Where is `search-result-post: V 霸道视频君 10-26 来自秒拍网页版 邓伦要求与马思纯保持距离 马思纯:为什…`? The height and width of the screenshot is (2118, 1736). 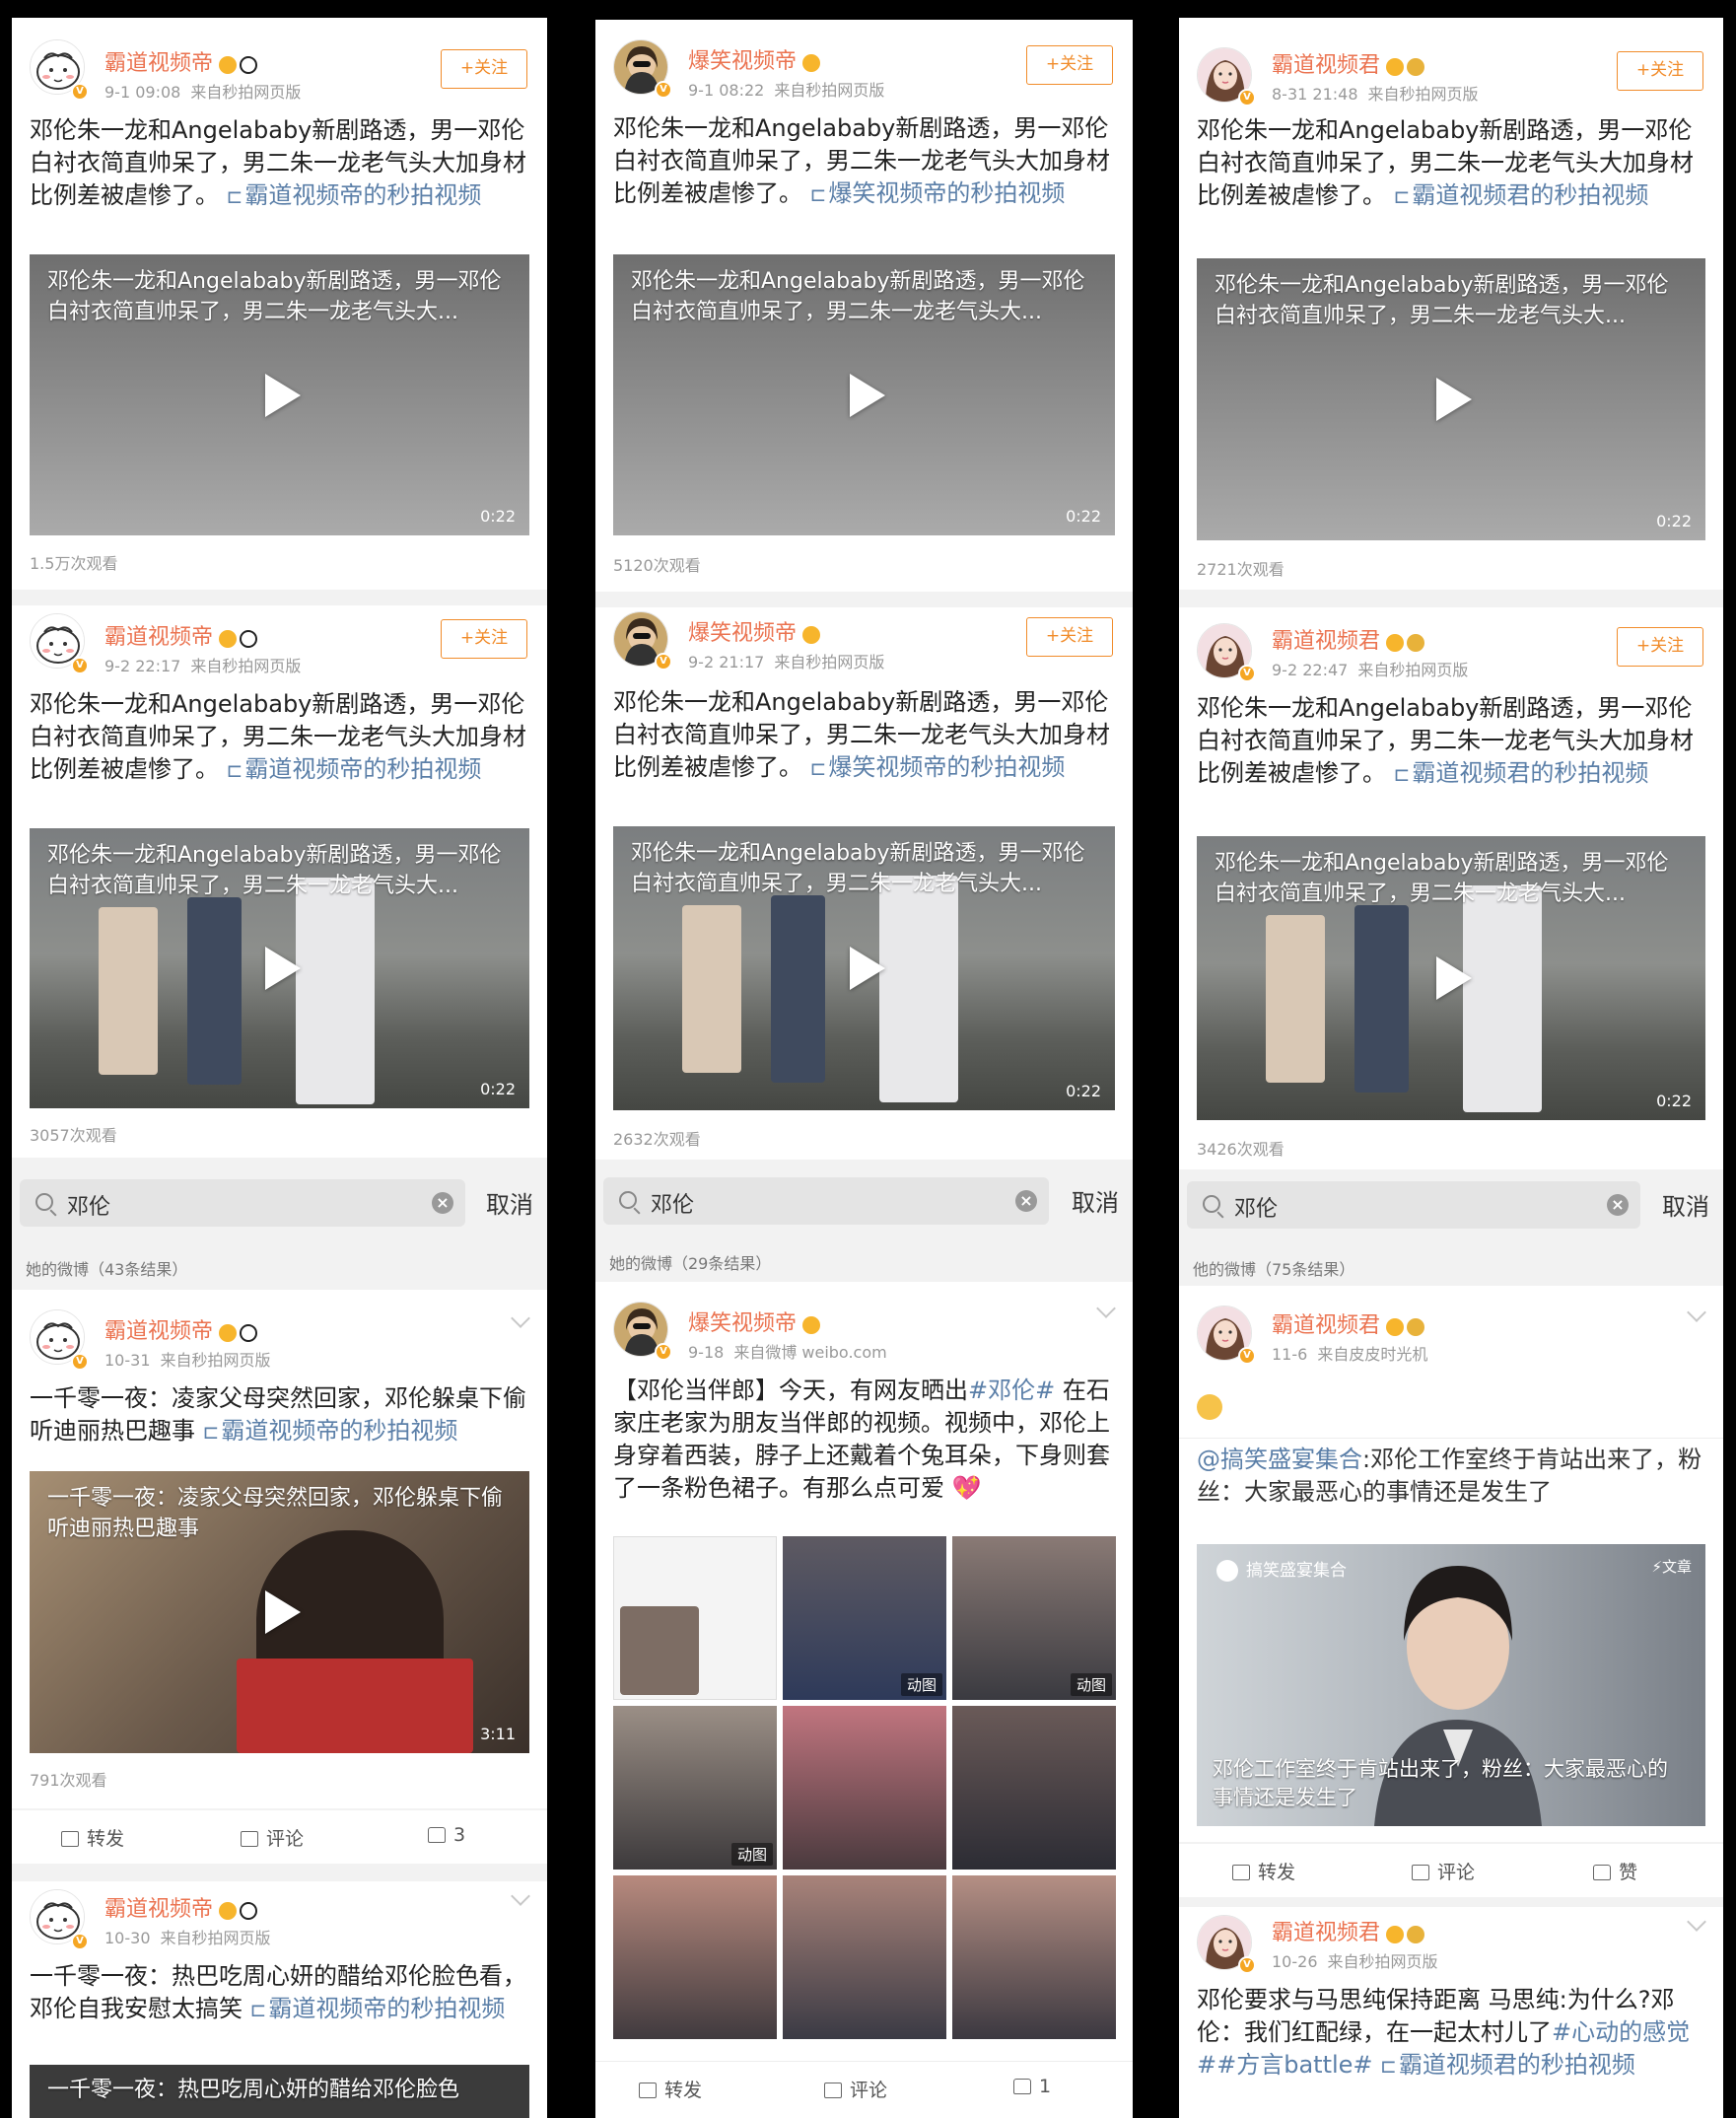 search-result-post: V 霸道视频君 10-26 来自秒拍网页版 邓伦要求与马思纯保持距离 马思纯:为什… is located at coordinates (1451, 2012).